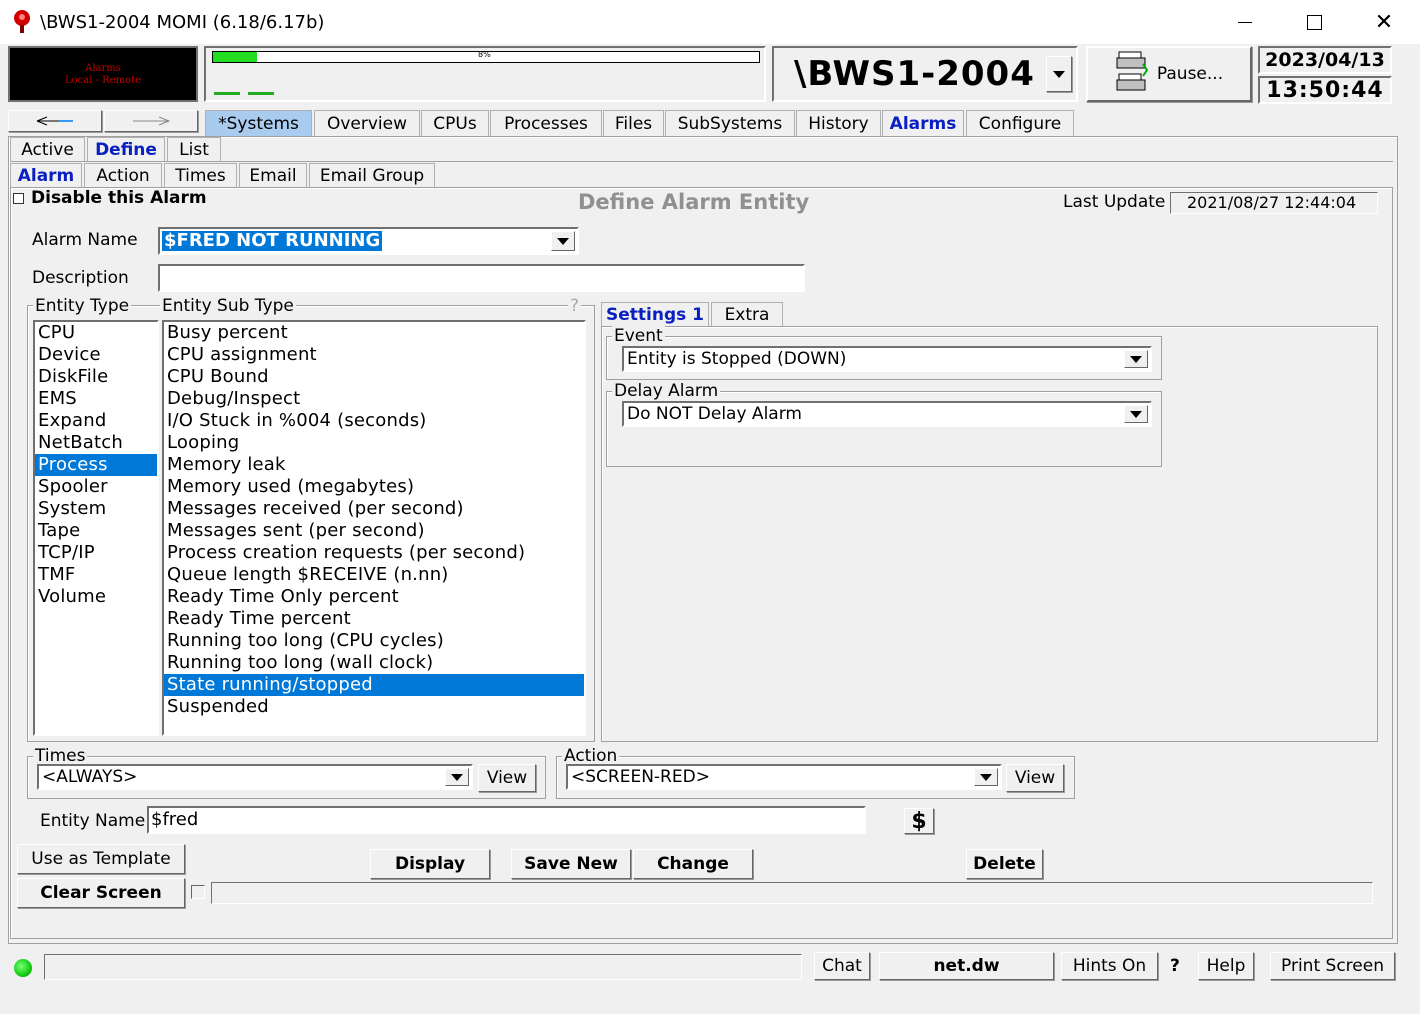 This screenshot has height=1014, width=1420. Describe the element at coordinates (455, 123) in the screenshot. I see `tab-cpus: CPUs` at that location.